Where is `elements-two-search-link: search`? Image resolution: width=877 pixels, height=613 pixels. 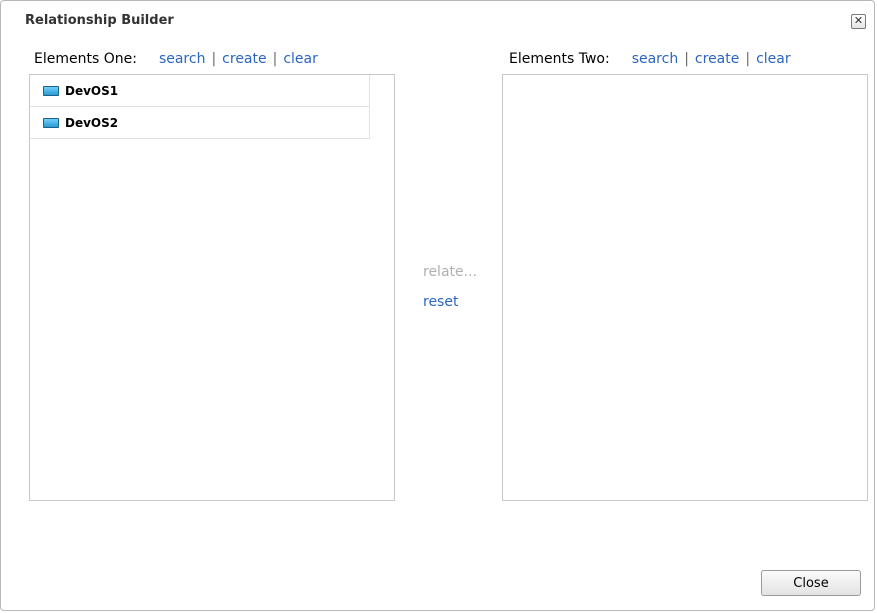
elements-two-search-link: search is located at coordinates (655, 59).